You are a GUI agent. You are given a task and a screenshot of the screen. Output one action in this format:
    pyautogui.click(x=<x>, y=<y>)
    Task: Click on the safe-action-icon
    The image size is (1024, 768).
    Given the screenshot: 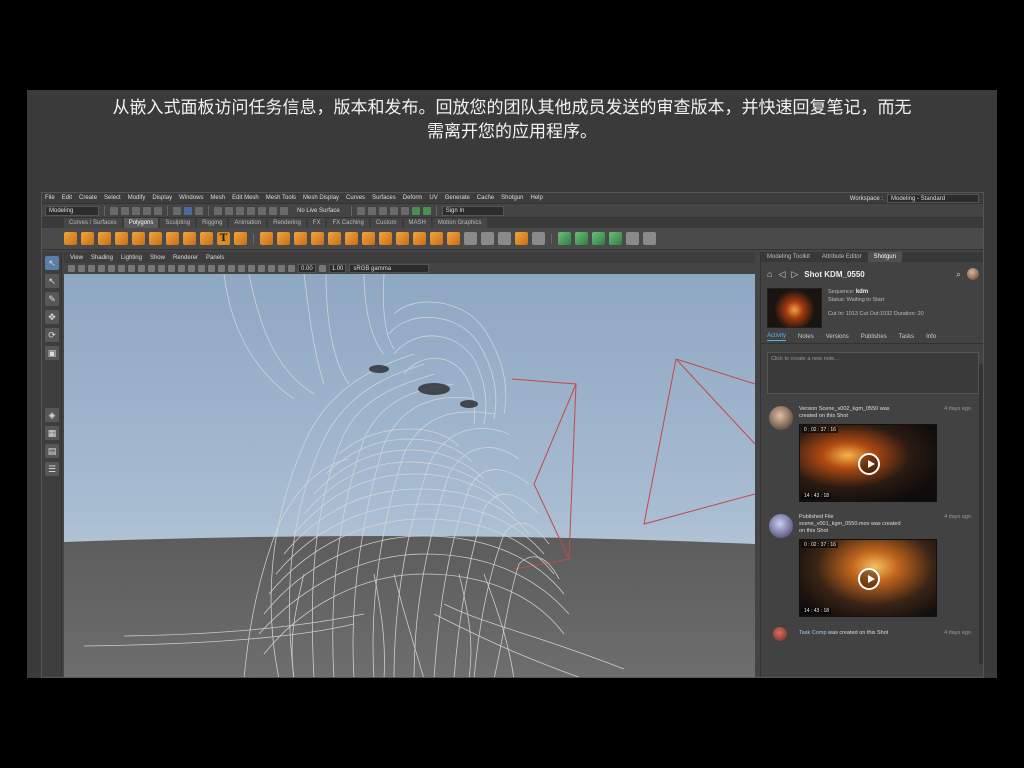 What is the action you would take?
    pyautogui.click(x=161, y=268)
    